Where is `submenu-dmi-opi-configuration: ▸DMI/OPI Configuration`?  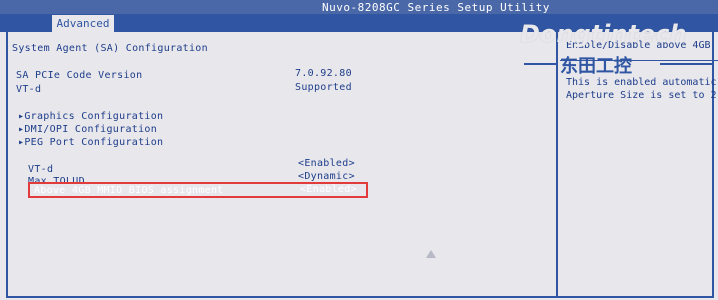 submenu-dmi-opi-configuration: ▸DMI/OPI Configuration is located at coordinates (87, 129).